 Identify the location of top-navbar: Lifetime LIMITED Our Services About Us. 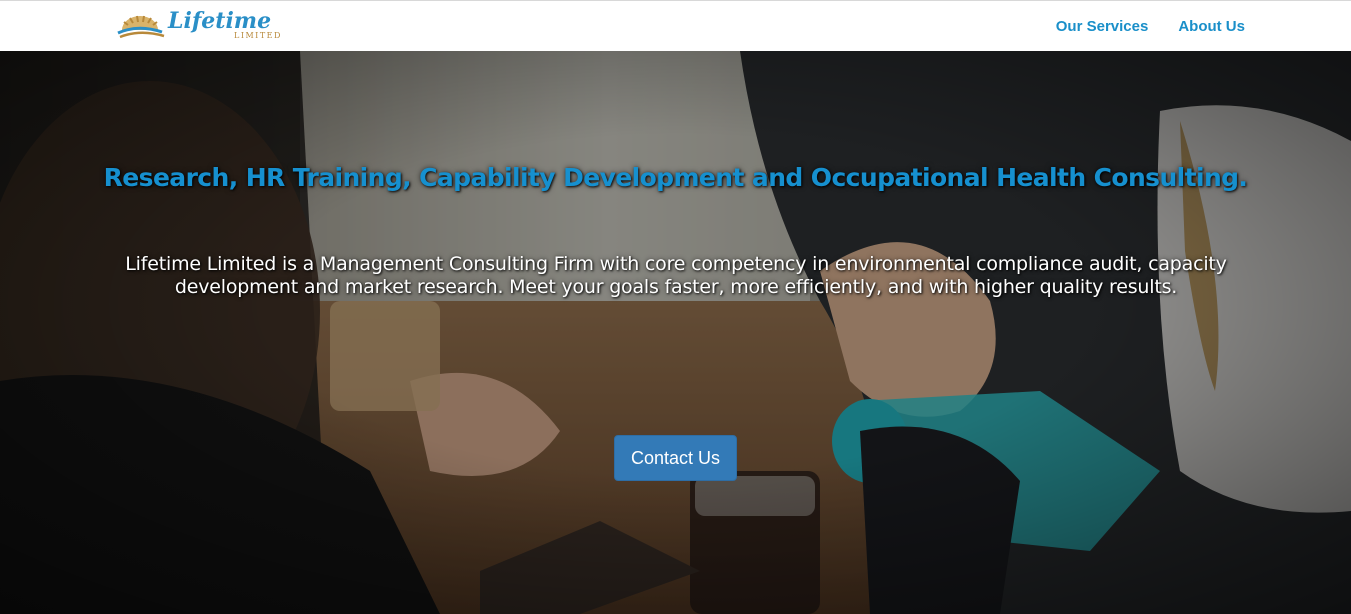
(675, 25).